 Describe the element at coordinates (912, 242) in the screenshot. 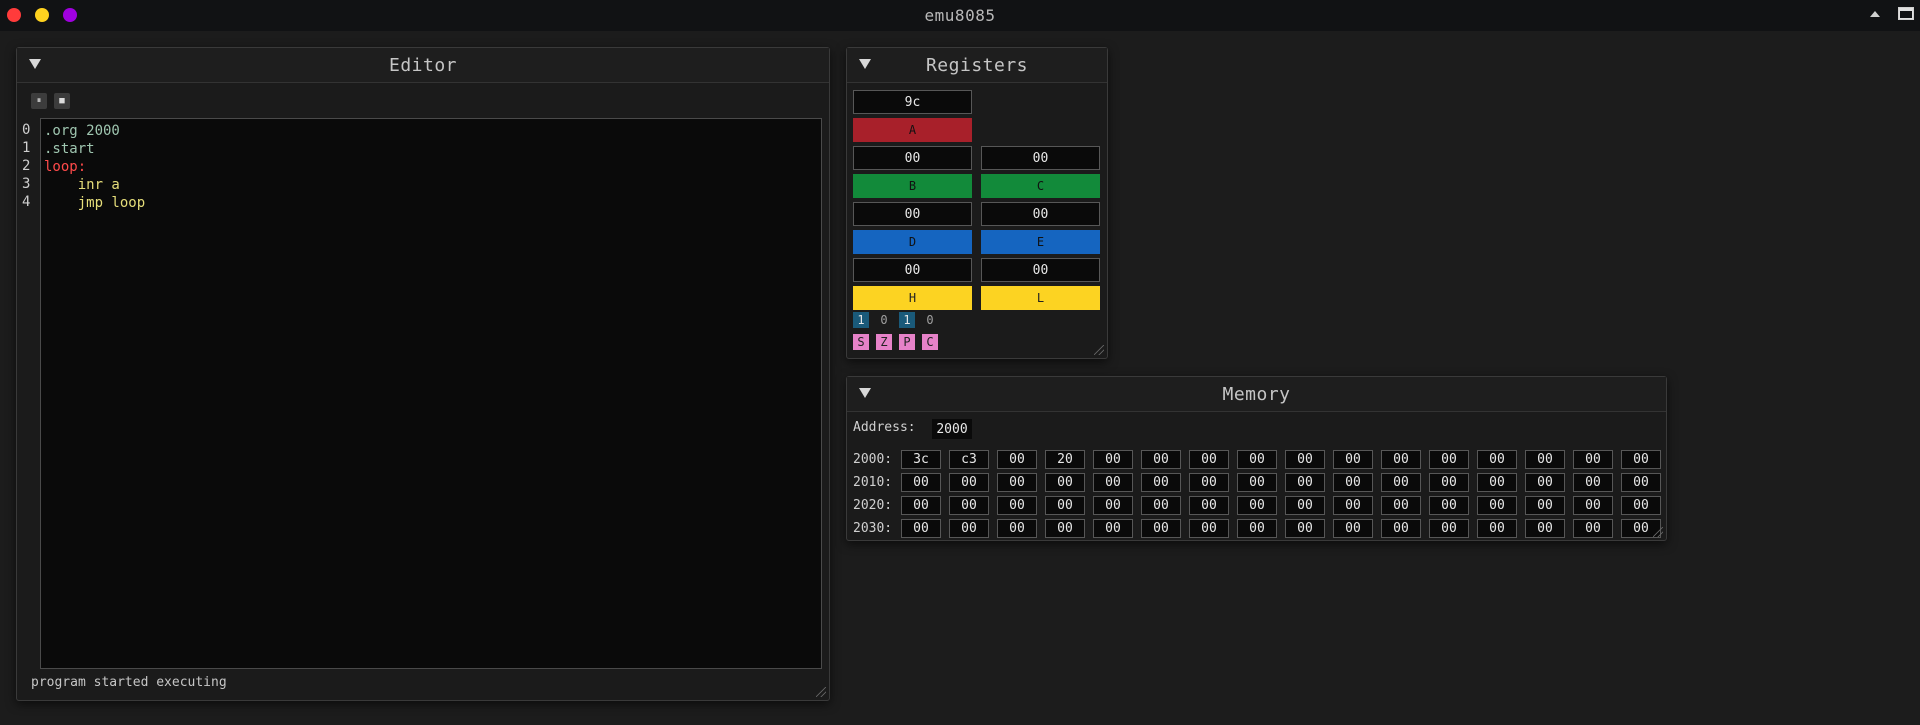

I see `register-d-label: D` at that location.